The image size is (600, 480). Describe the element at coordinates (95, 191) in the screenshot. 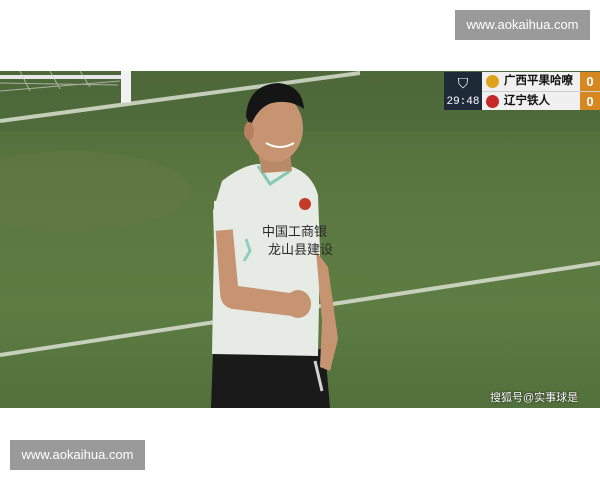

I see `worn-turf` at that location.